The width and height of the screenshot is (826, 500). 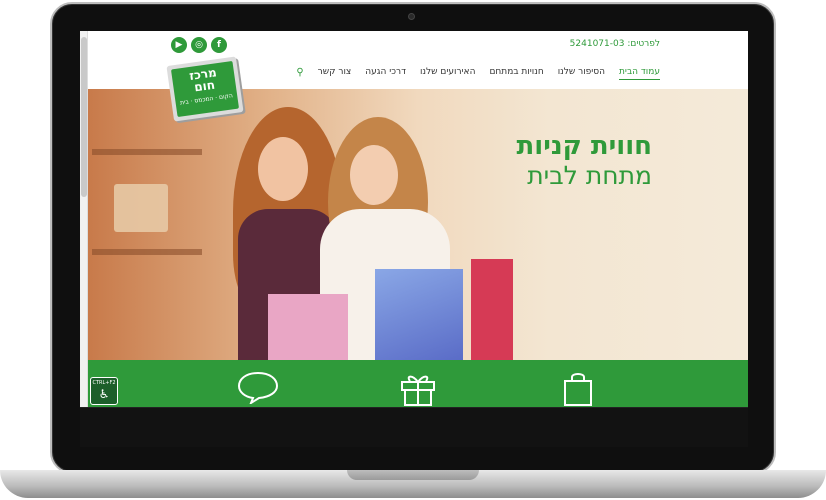 I want to click on scrollbar, so click(x=84, y=219).